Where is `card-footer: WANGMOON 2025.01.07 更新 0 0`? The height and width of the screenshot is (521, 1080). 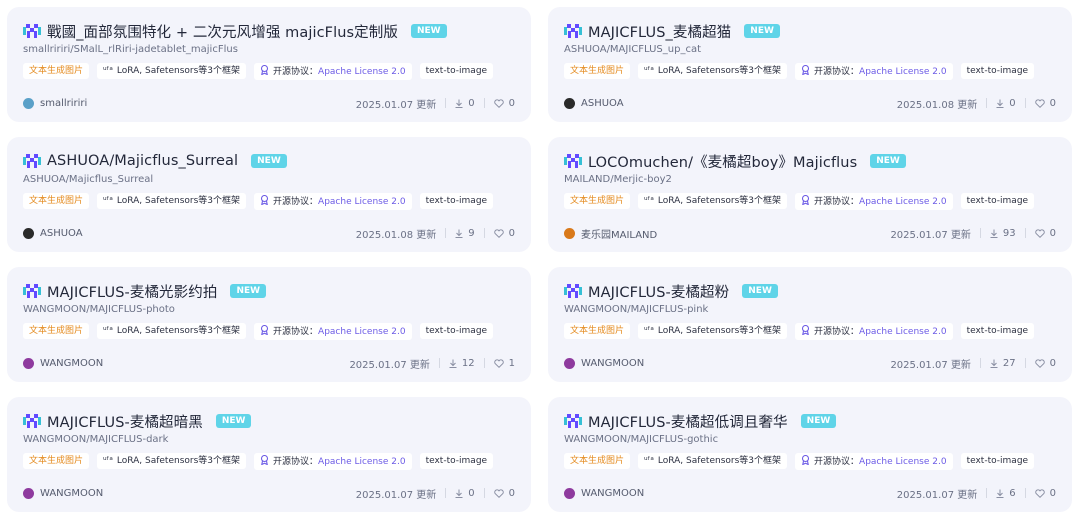
card-footer: WANGMOON 2025.01.07 更新 0 0 is located at coordinates (269, 493).